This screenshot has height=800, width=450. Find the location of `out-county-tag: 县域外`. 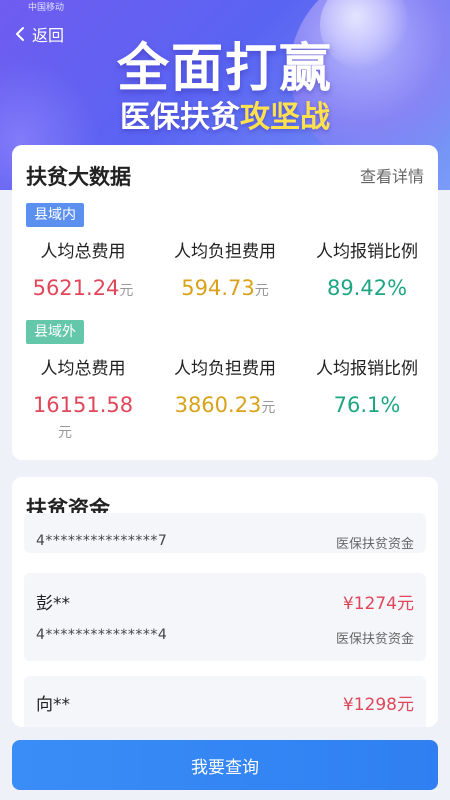

out-county-tag: 县域外 is located at coordinates (55, 332).